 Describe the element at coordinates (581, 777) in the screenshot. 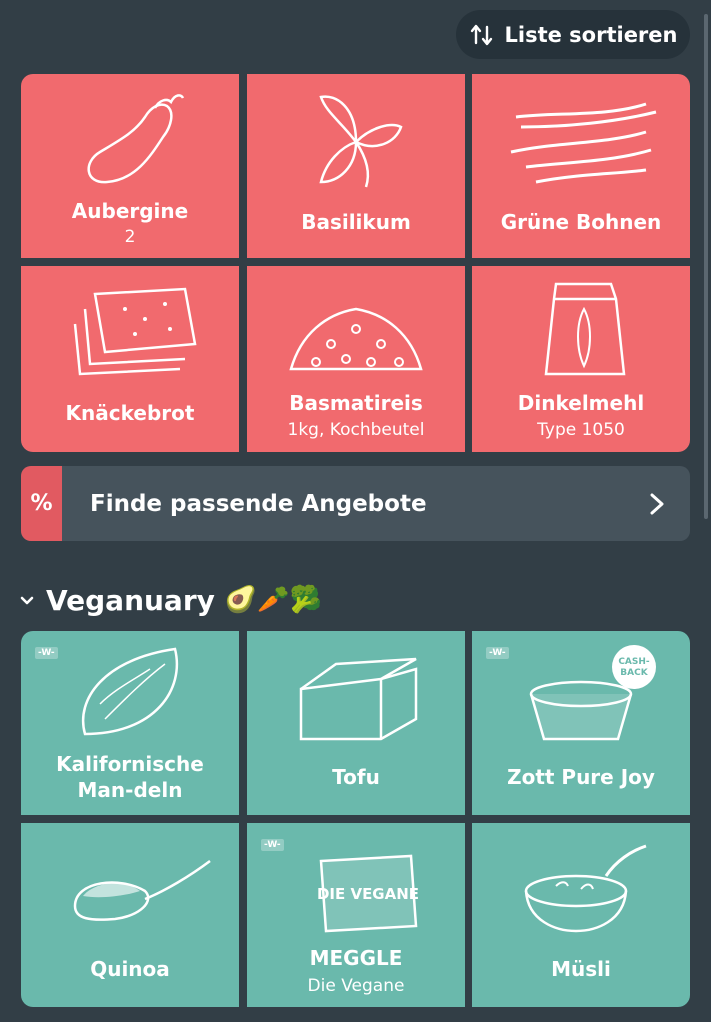

I see `item-name: Zott Pure Joy` at that location.